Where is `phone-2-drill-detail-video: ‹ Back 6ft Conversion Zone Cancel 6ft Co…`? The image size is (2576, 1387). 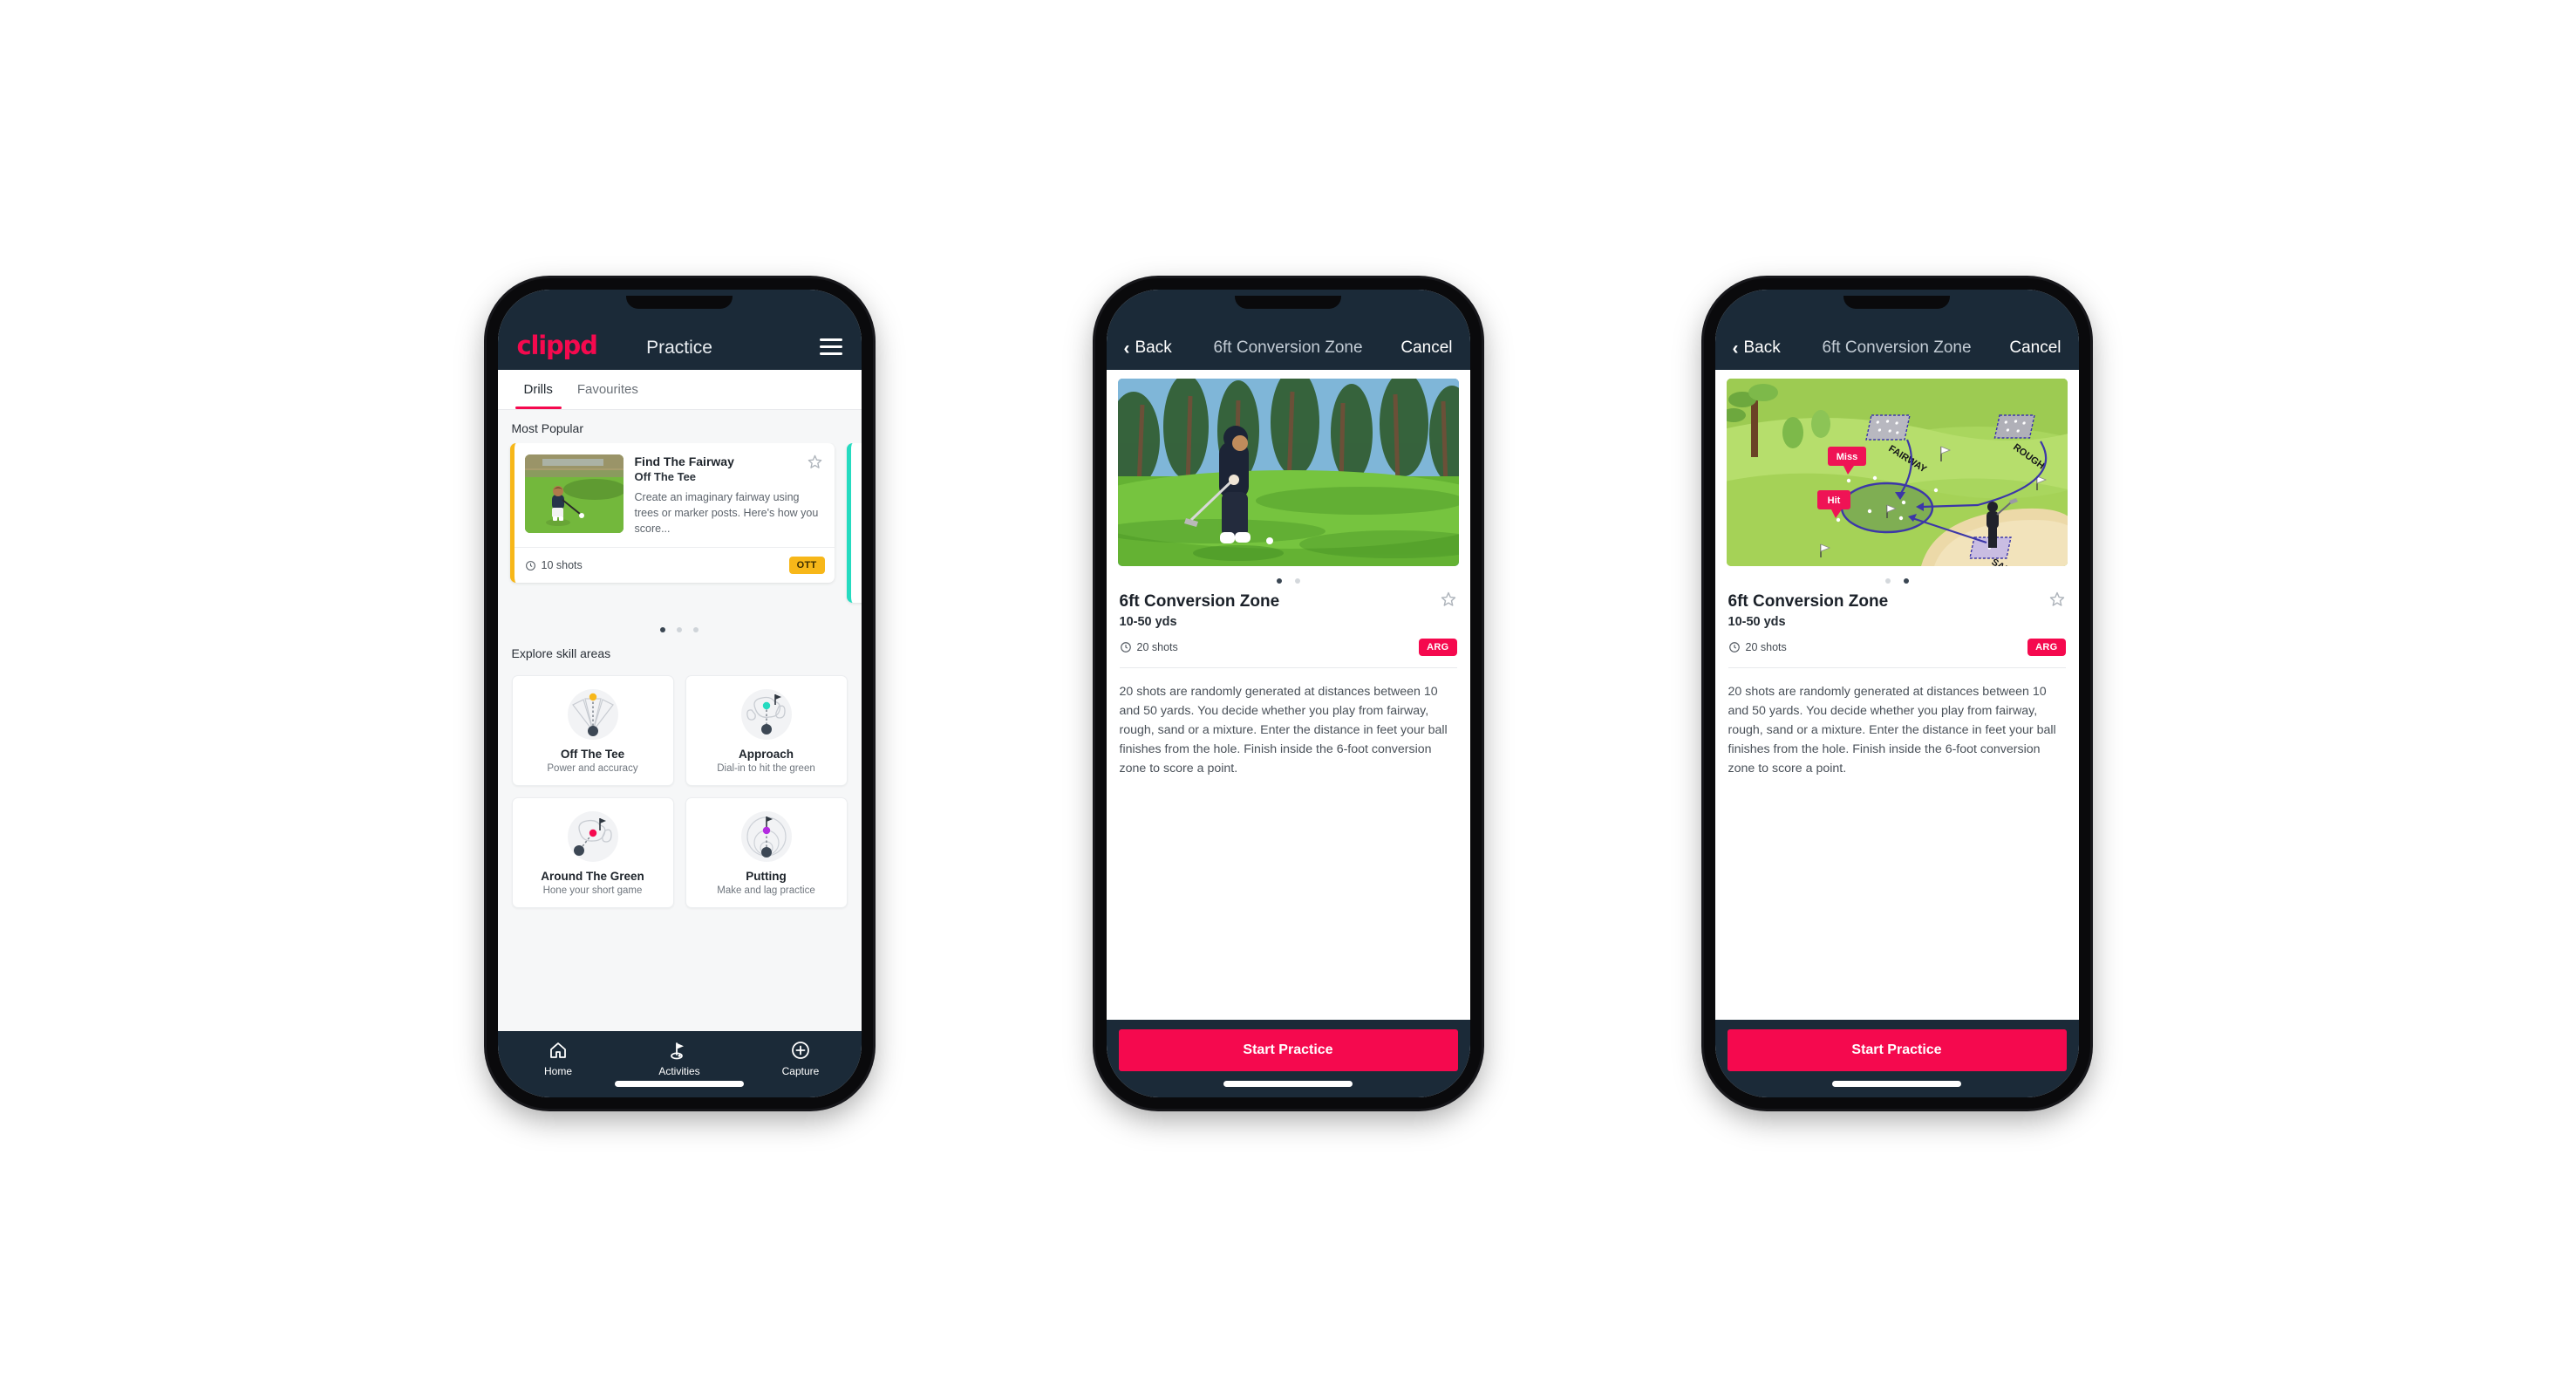
phone-2-drill-detail-video: ‹ Back 6ft Conversion Zone Cancel 6ft Co… is located at coordinates (1288, 693).